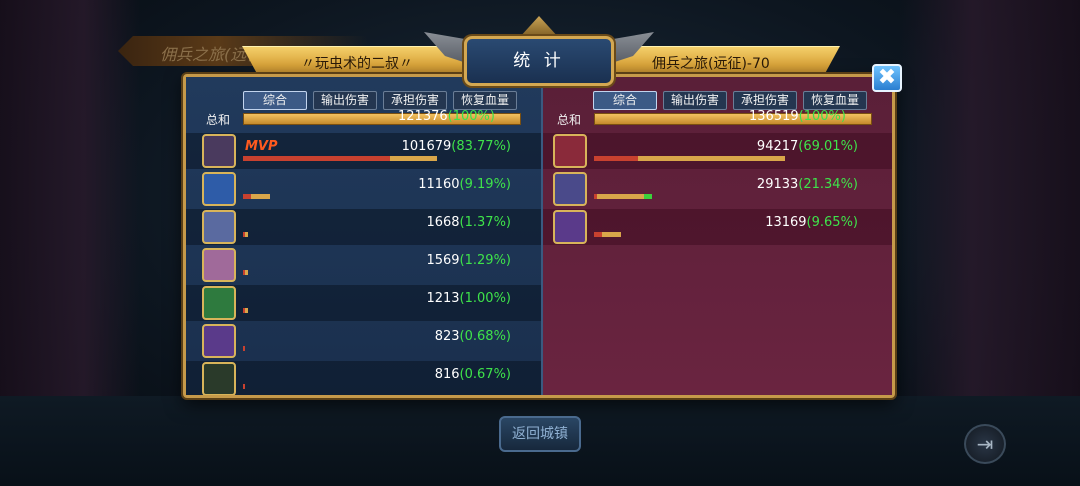 The height and width of the screenshot is (486, 1080). Describe the element at coordinates (717, 227) in the screenshot. I see `hero-row: 13169(9.65%)` at that location.